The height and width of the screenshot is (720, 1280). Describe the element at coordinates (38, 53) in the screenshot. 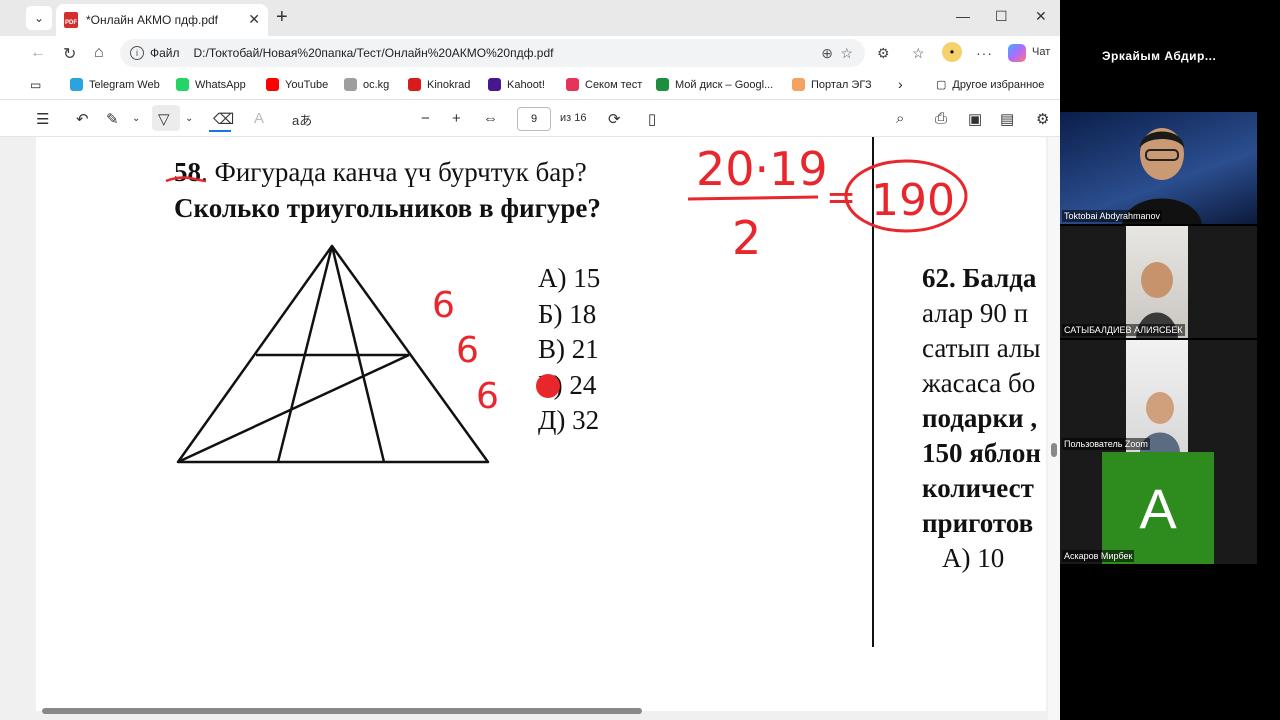

I see `back-arrow-icon: ←` at that location.